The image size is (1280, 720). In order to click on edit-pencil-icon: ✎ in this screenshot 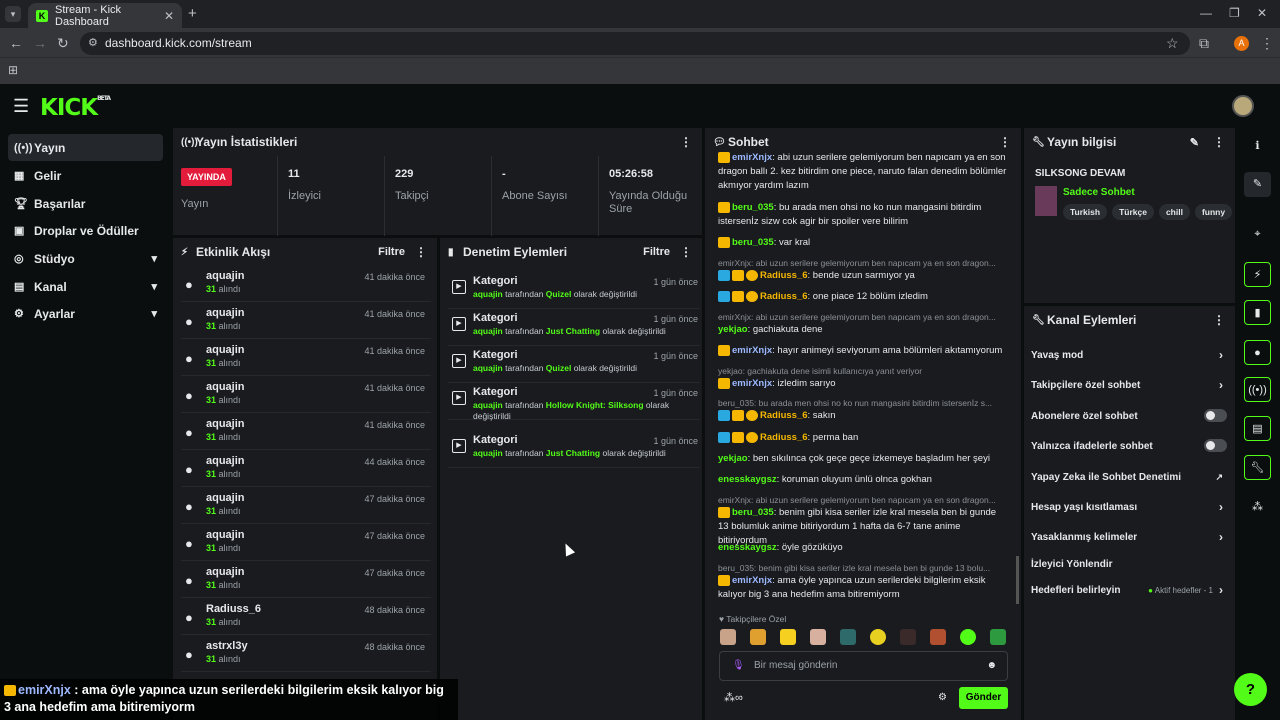, I will do `click(1194, 142)`.